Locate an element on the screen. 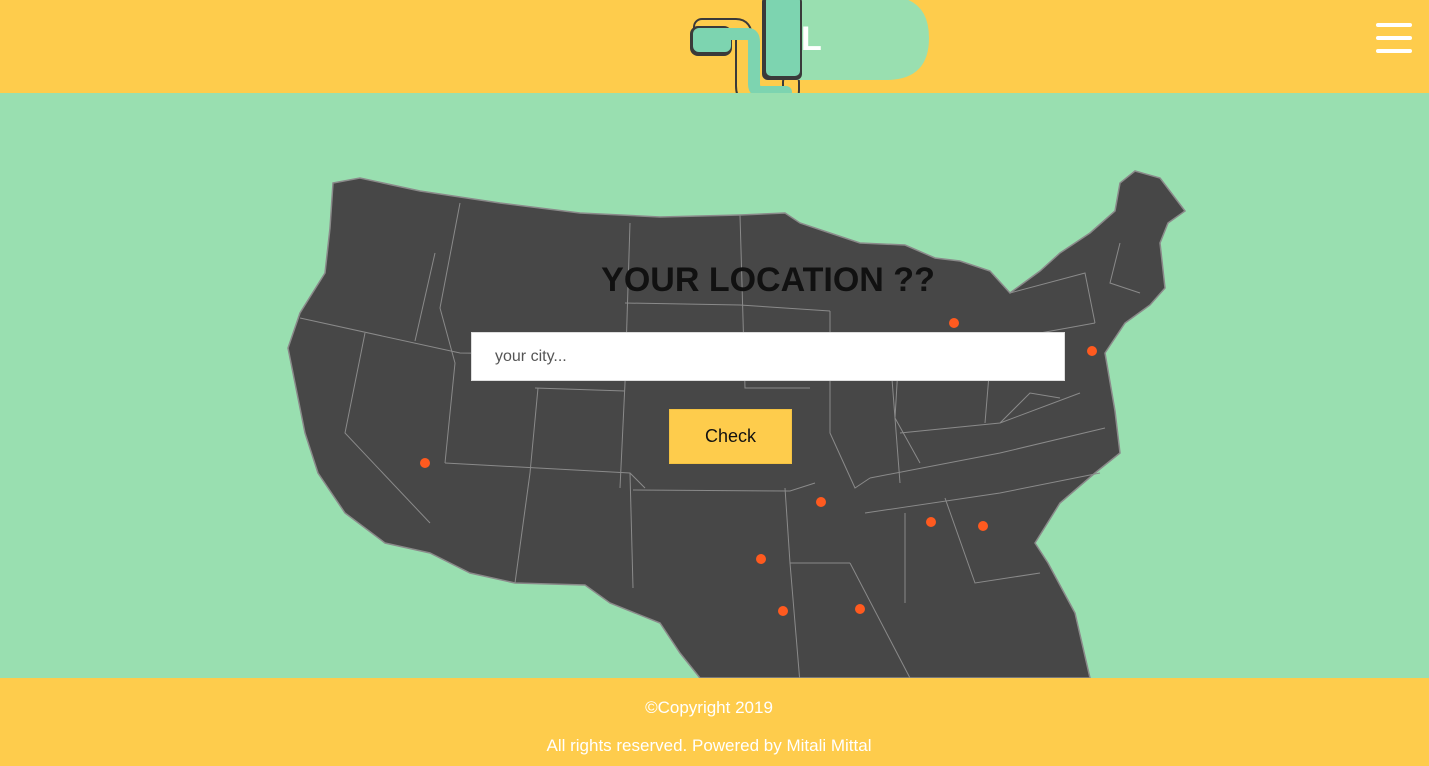 This screenshot has height=766, width=1429. copyright-text: ©Copyright 2019 is located at coordinates (709, 707).